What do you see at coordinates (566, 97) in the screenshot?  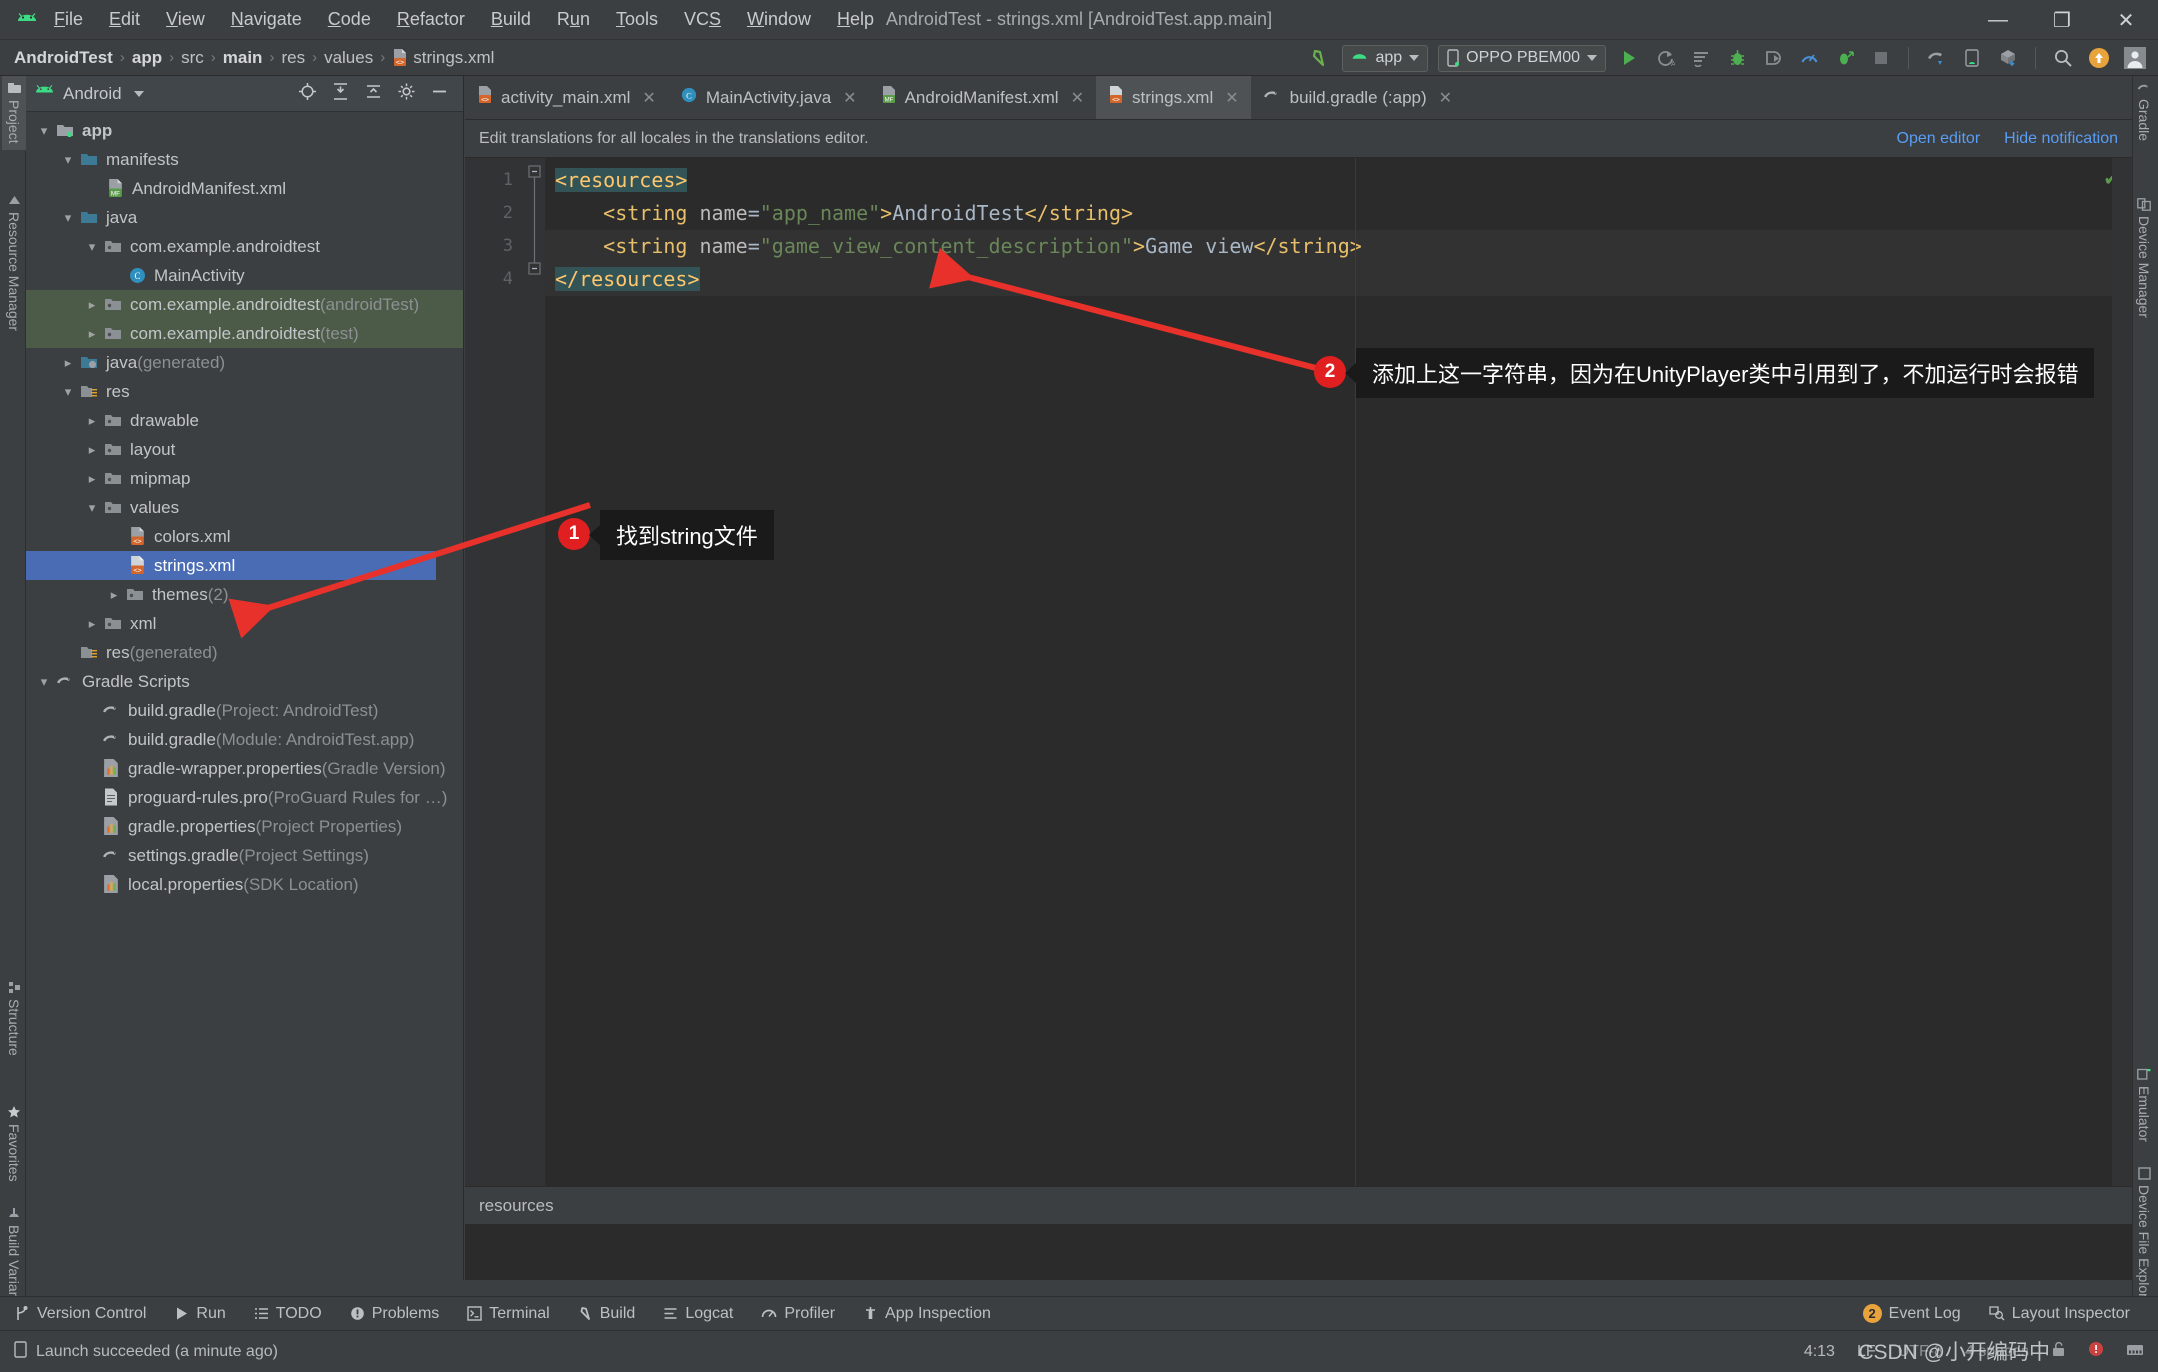 I see `editor-tab-activity-main-xml: <> activity_main.xml ✕` at bounding box center [566, 97].